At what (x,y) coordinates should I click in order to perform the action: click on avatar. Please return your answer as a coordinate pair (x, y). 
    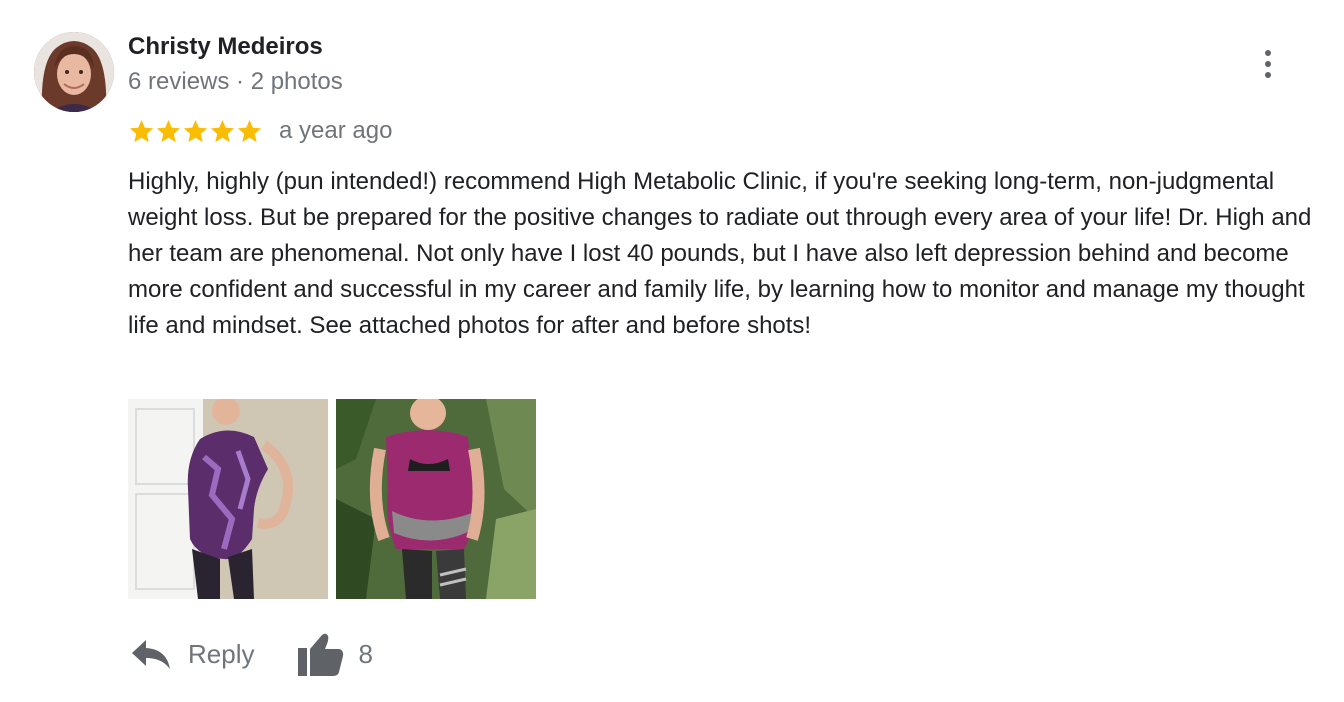
    Looking at the image, I should click on (74, 72).